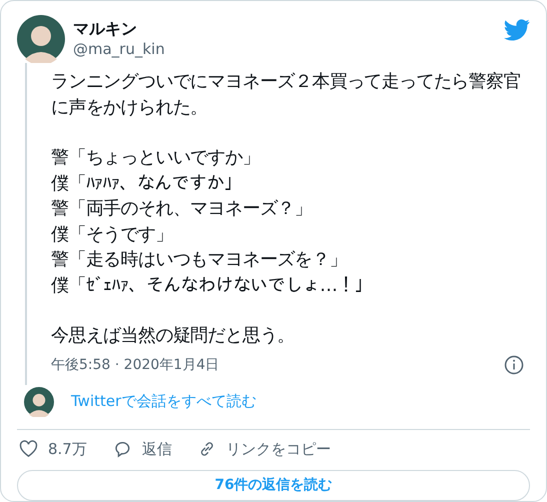  I want to click on tweet-text: 警「ちょっといいですか」, so click(156, 158).